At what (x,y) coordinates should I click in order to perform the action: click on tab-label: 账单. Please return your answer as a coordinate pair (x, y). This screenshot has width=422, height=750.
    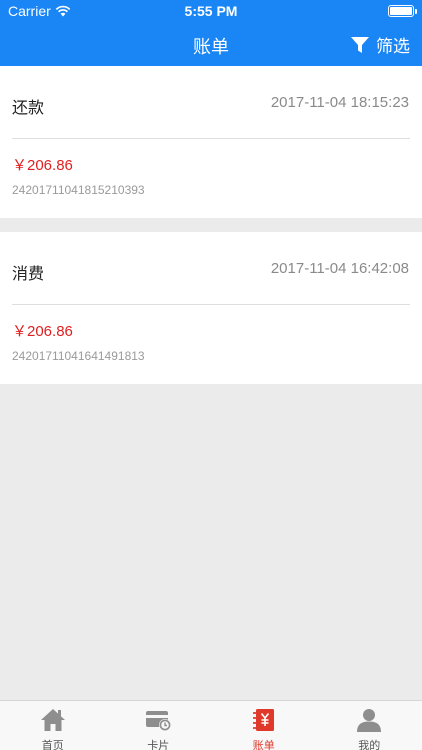
    Looking at the image, I should click on (263, 745).